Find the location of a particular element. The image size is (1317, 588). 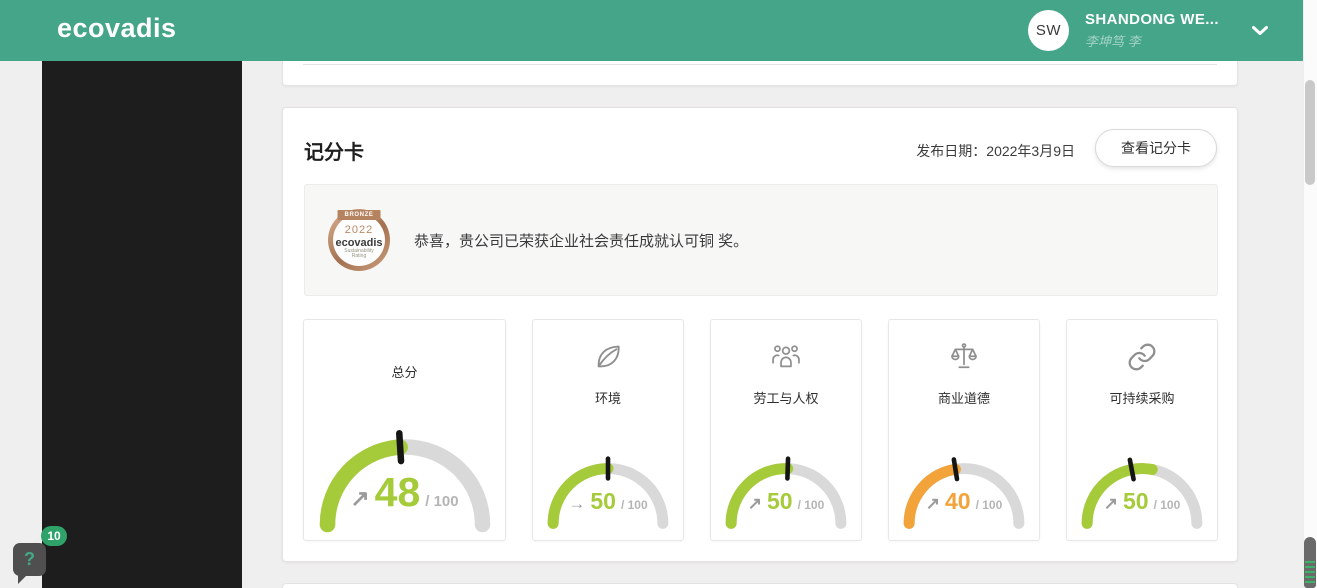

medal-tier-label: BRONZE is located at coordinates (359, 215).